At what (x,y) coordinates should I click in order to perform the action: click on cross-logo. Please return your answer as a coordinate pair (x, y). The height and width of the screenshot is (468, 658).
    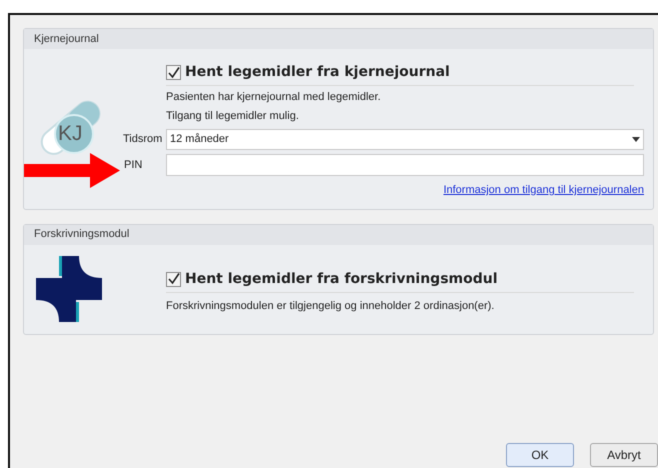
    Looking at the image, I should click on (69, 289).